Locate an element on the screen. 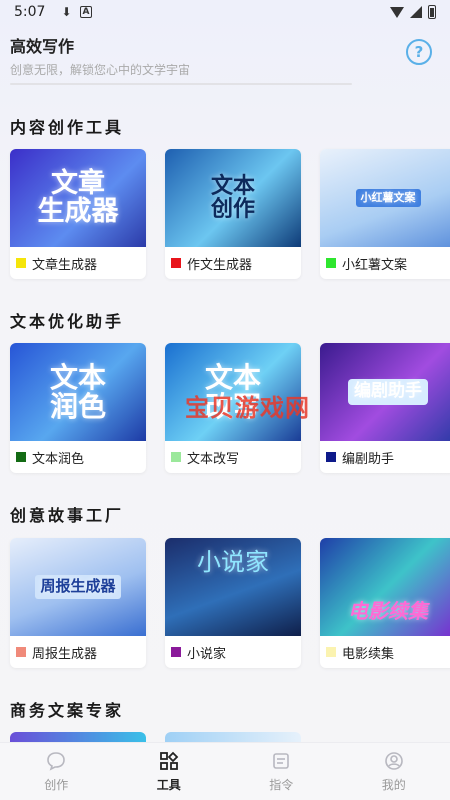  tool-card-article-generator: 文章 生成器 文章生成器 is located at coordinates (78, 214).